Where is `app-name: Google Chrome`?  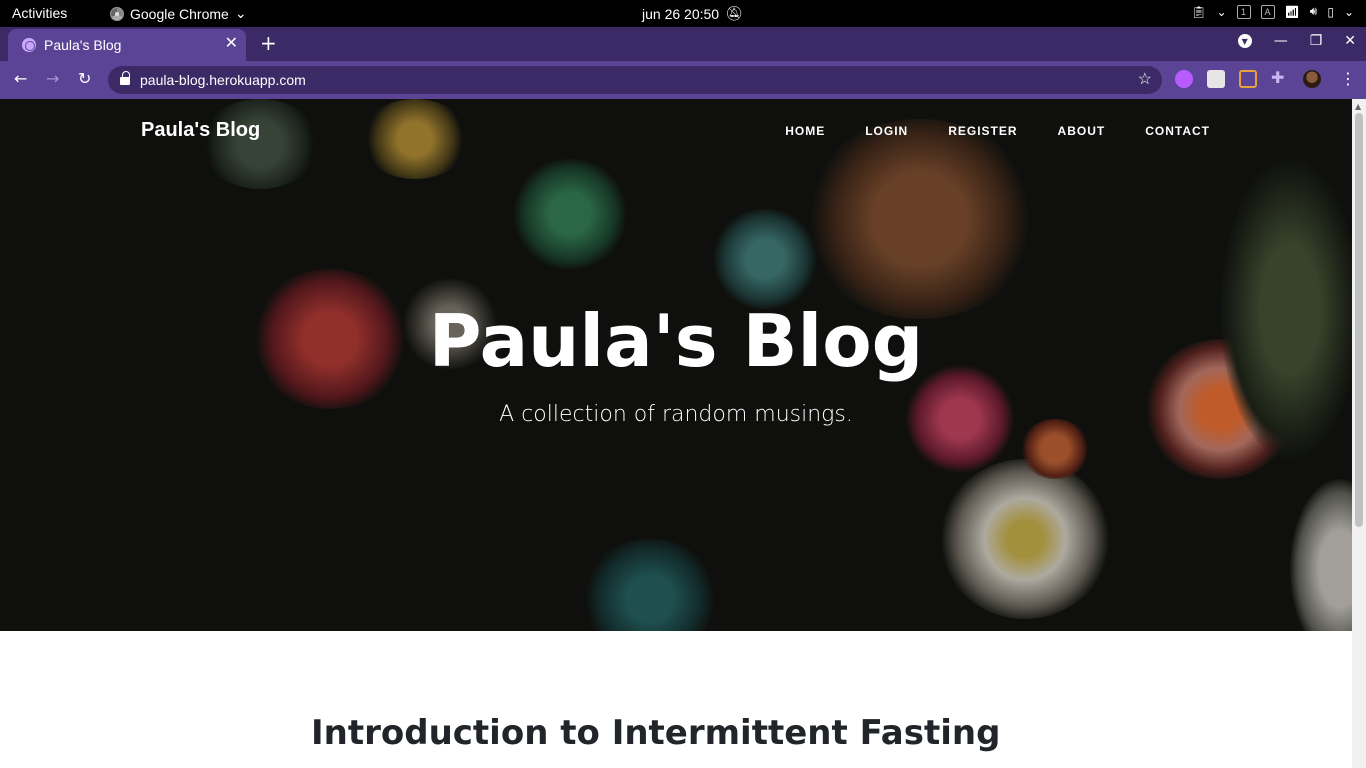 app-name: Google Chrome is located at coordinates (179, 13).